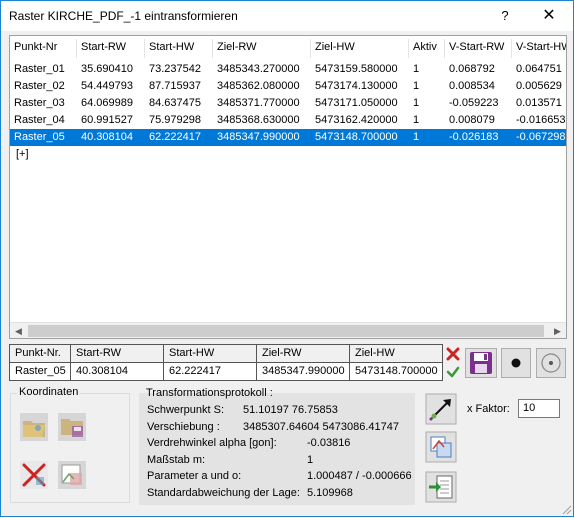  I want to click on folder-open-icon, so click(34, 427).